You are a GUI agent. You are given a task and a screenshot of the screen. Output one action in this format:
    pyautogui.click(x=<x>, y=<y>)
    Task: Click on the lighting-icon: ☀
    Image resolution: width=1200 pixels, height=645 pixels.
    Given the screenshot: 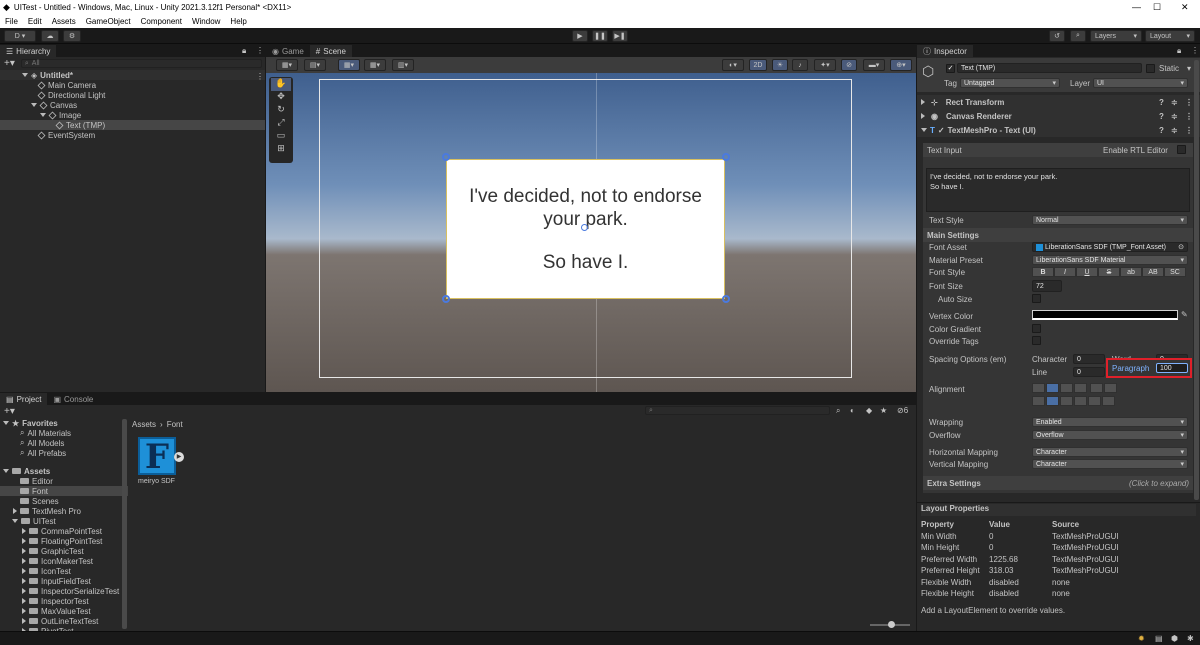 What is the action you would take?
    pyautogui.click(x=780, y=65)
    